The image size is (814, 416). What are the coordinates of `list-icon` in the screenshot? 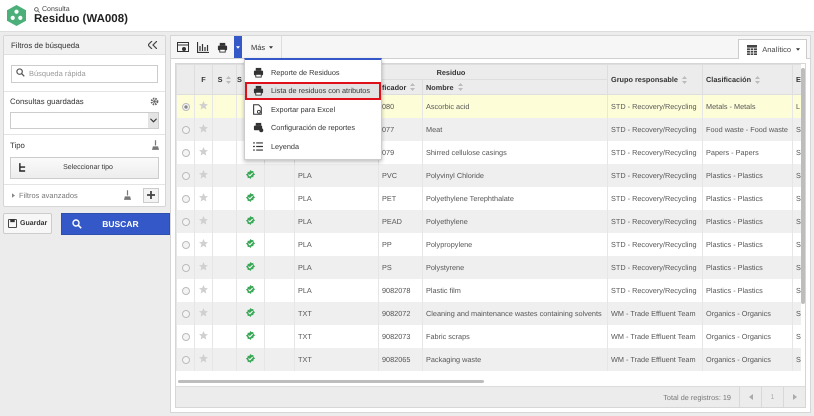 It's located at (258, 146).